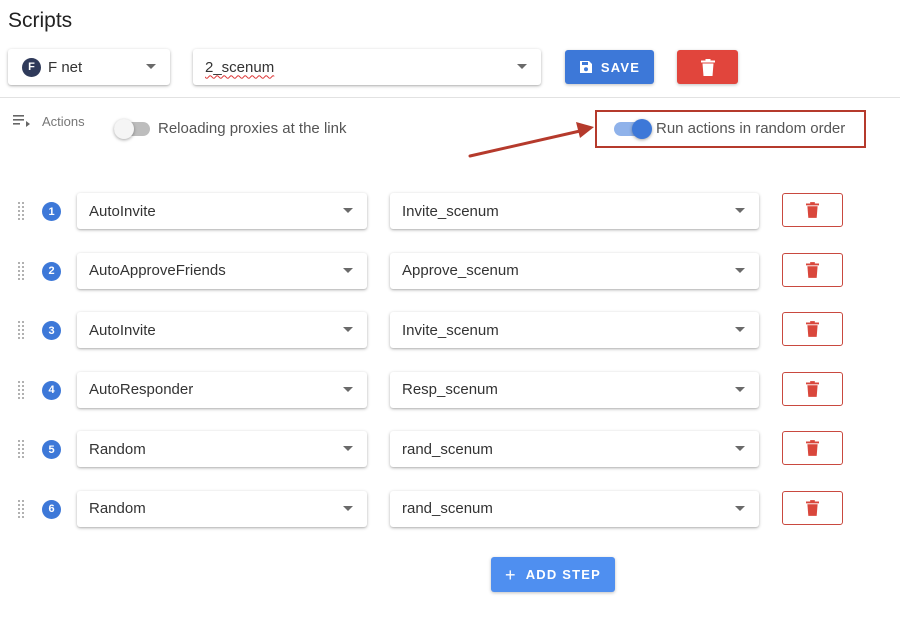 The image size is (900, 617). What do you see at coordinates (141, 389) in the screenshot?
I see `step-action-value: AutoResponder` at bounding box center [141, 389].